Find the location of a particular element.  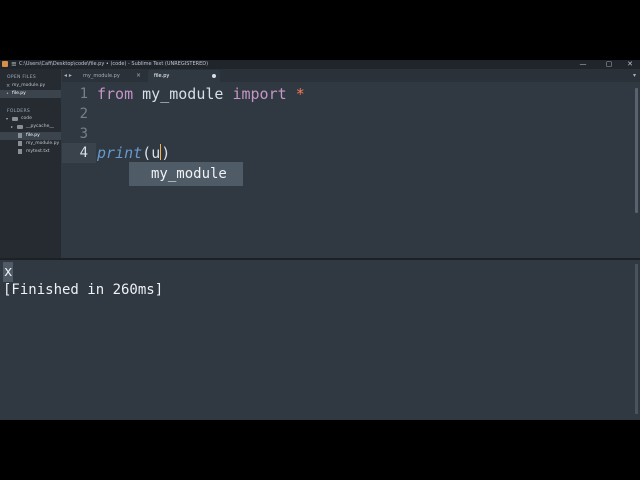

keyword-from: from is located at coordinates (115, 94).